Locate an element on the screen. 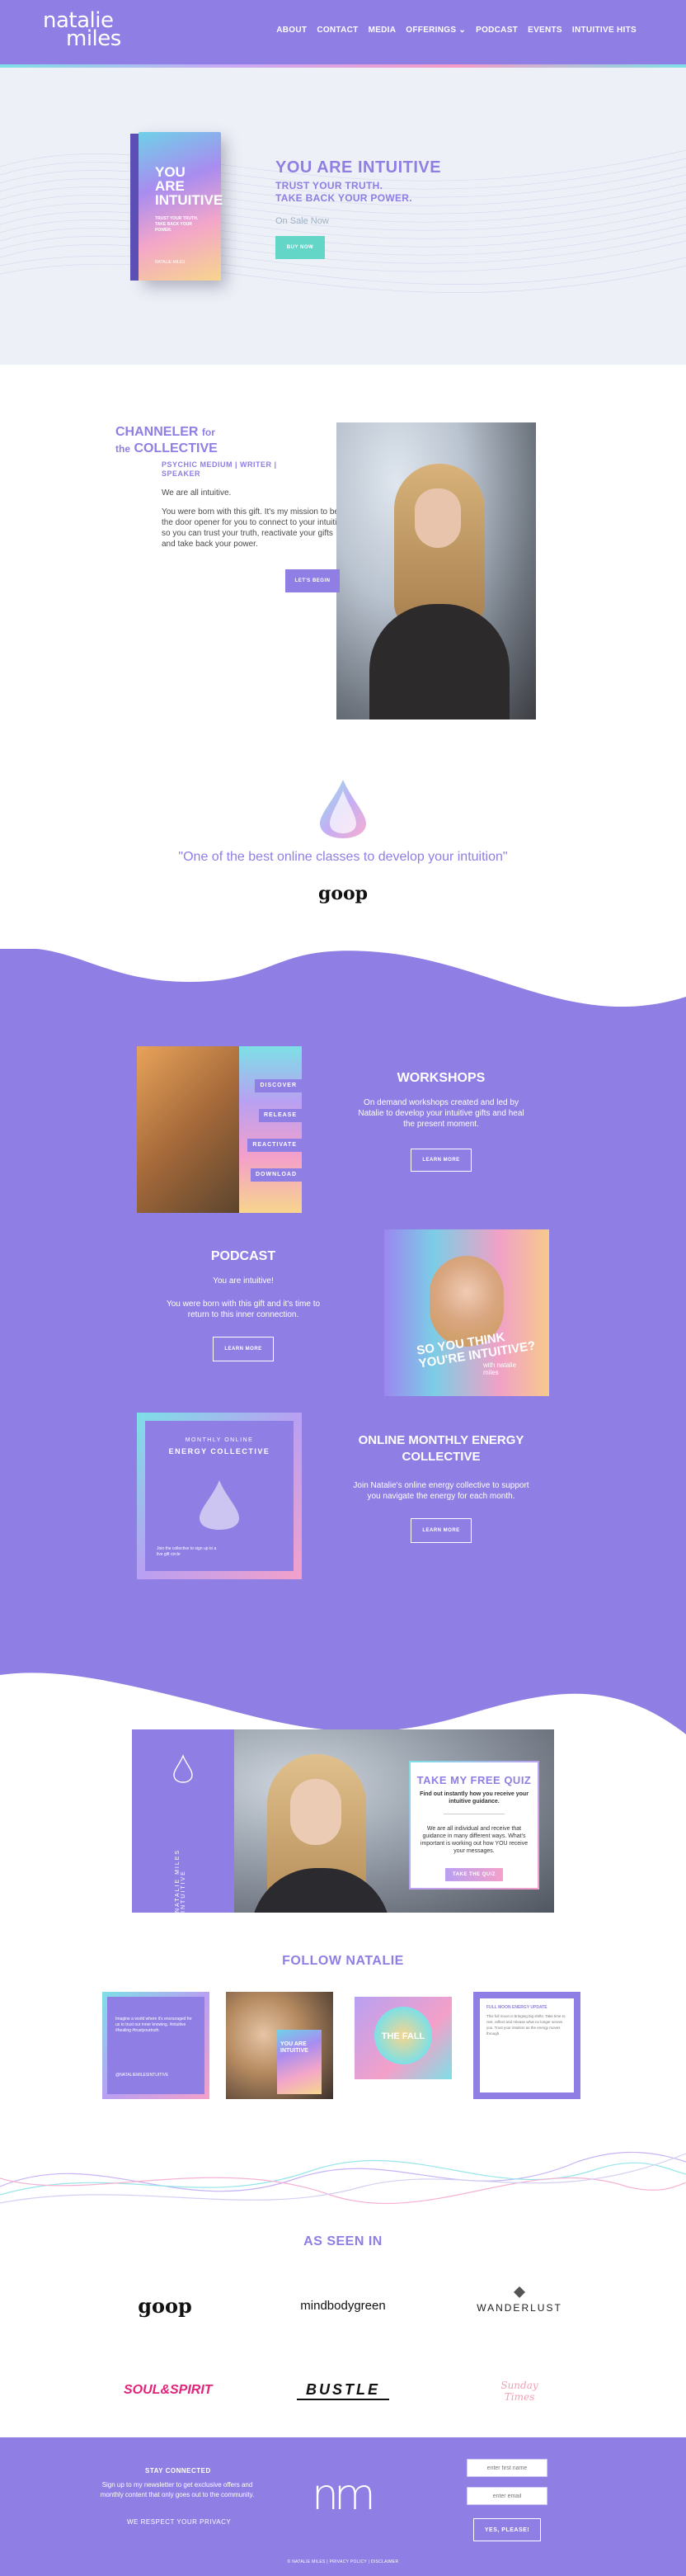 This screenshot has height=2576, width=686. workshops-title: WORKSHOPS is located at coordinates (441, 1078).